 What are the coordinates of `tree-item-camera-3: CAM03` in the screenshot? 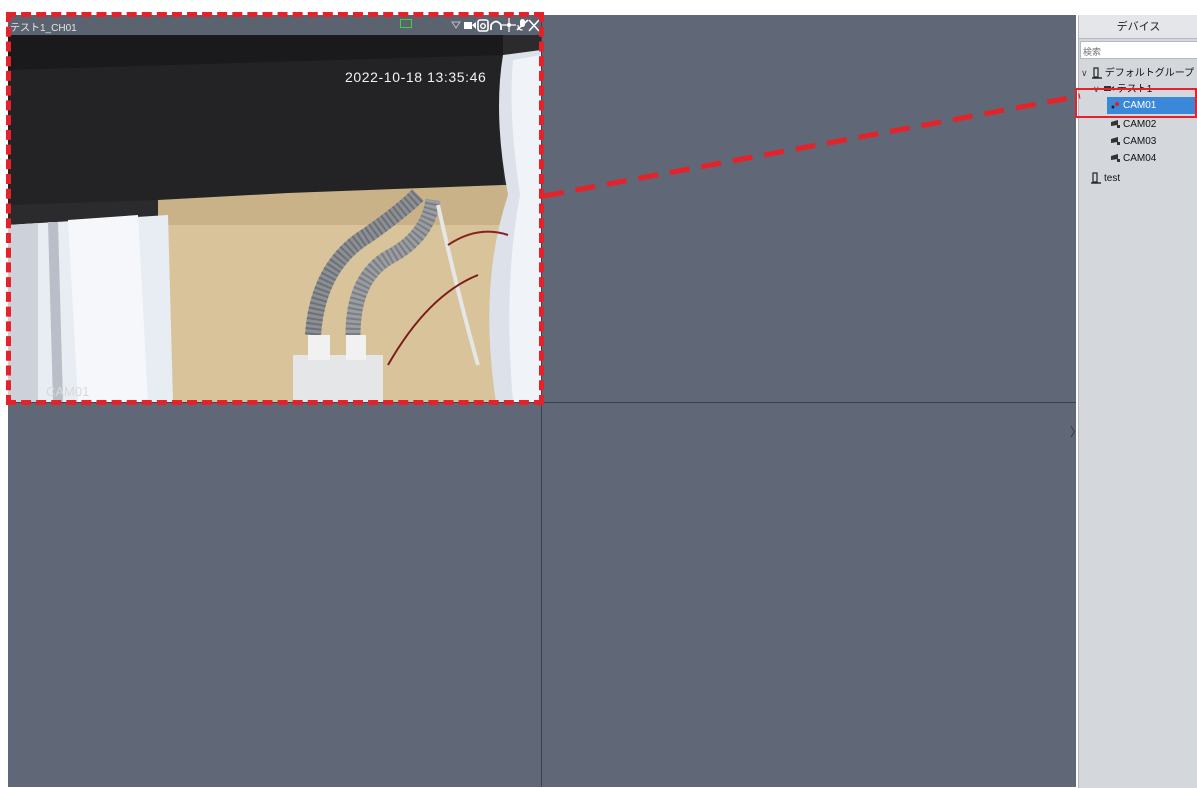 It's located at (1133, 141).